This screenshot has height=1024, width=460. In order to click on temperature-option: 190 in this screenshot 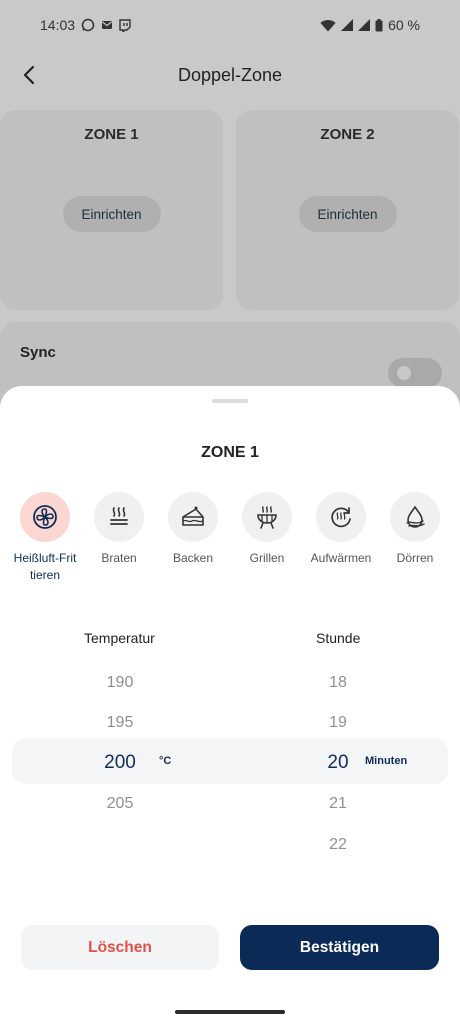, I will do `click(120, 683)`.